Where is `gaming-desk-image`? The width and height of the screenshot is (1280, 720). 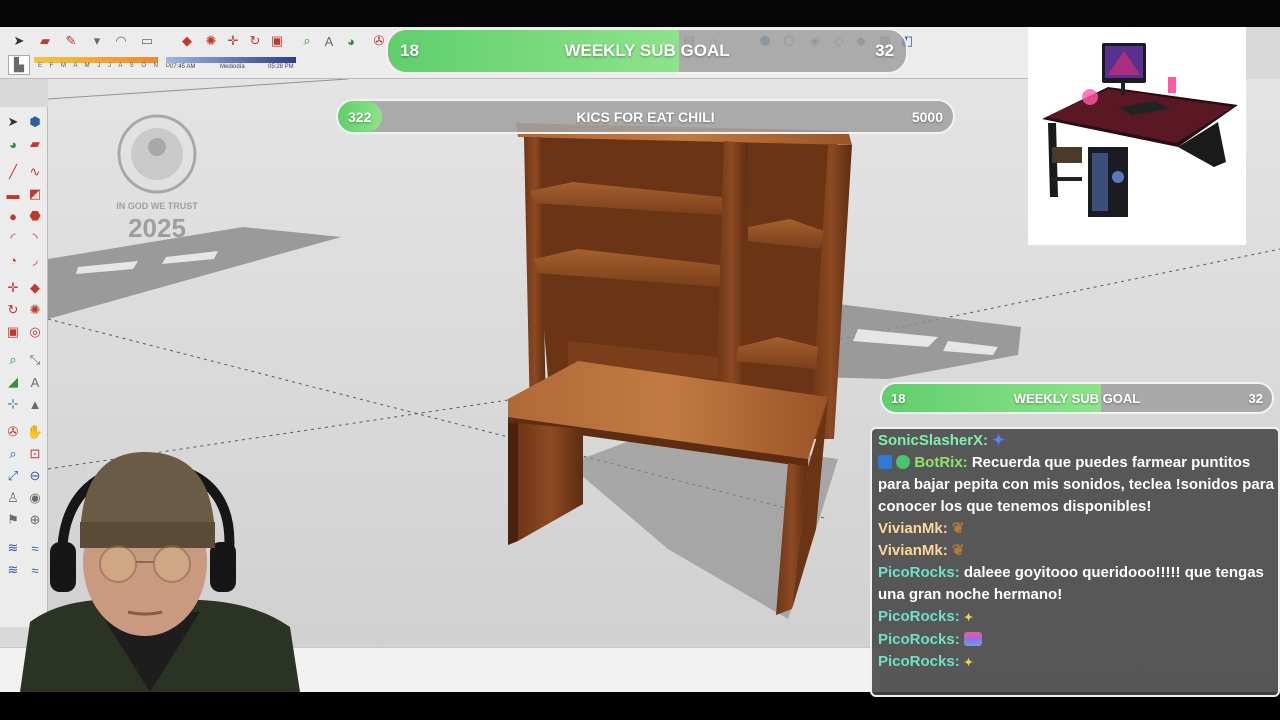 gaming-desk-image is located at coordinates (1137, 136).